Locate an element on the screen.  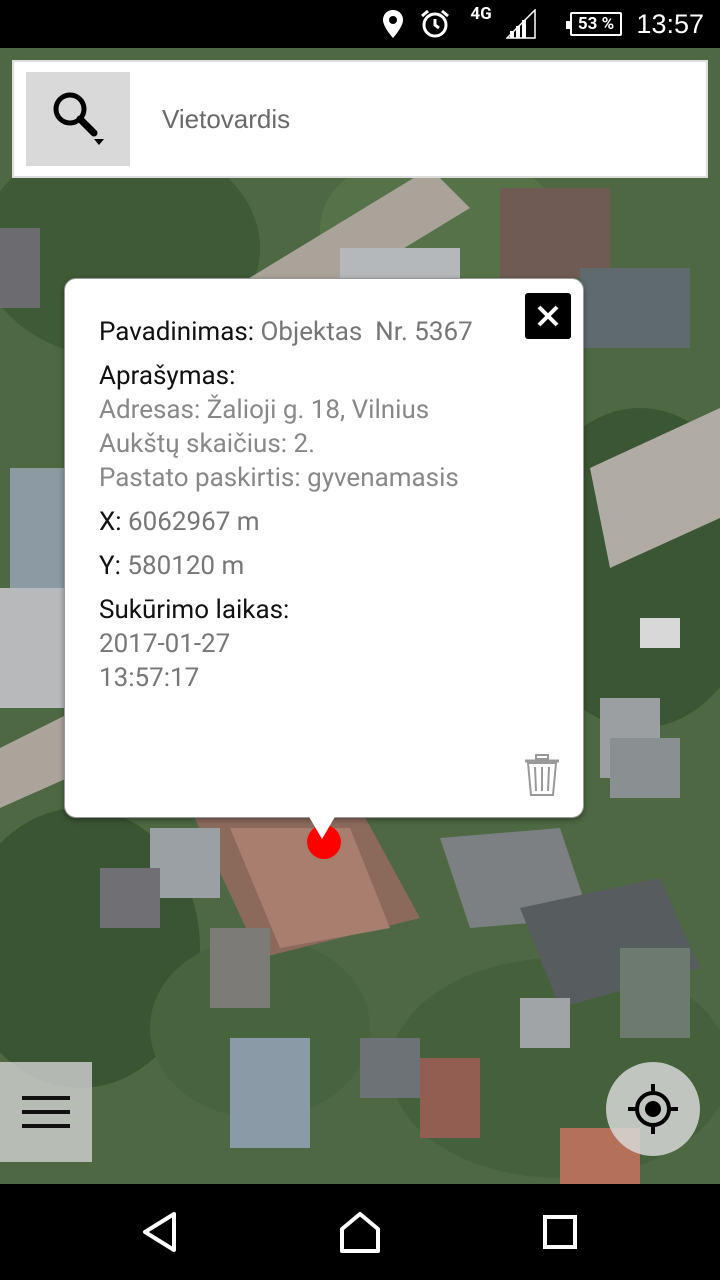
name-row: Pavadinimas: Objektas Nr. 5367 is located at coordinates (309, 332).